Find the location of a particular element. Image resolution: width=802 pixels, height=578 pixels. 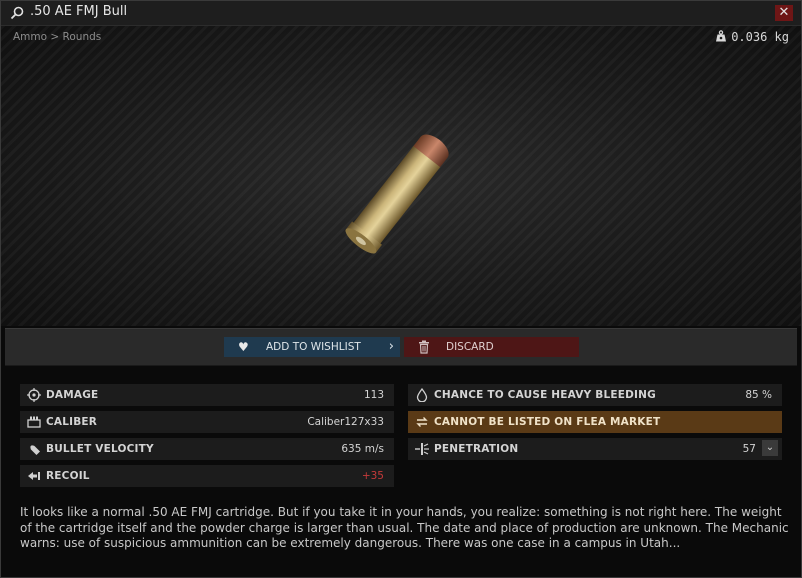

stat-label: RECOIL is located at coordinates (68, 476).